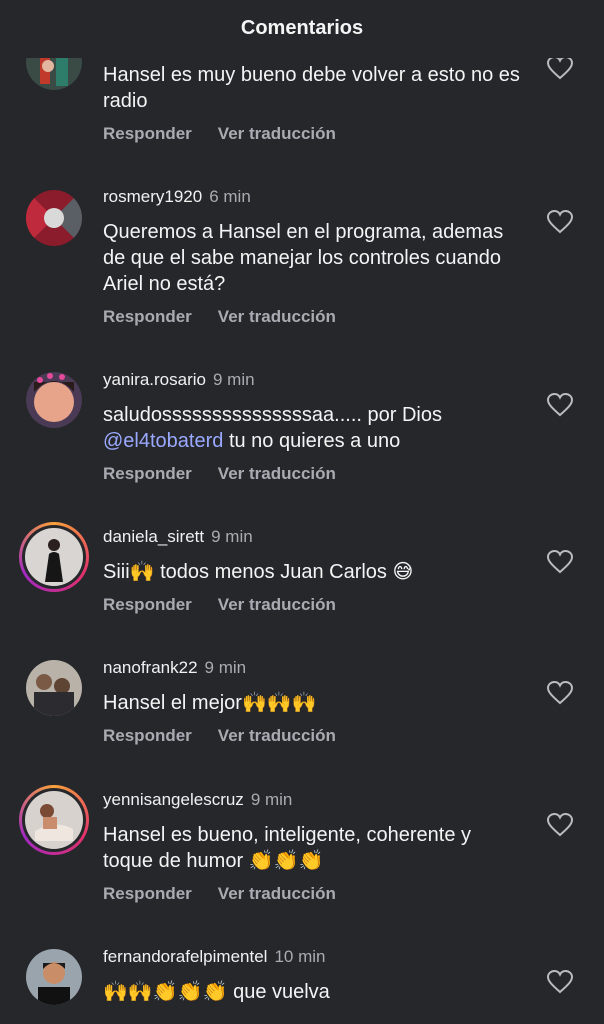 The width and height of the screenshot is (604, 1024). Describe the element at coordinates (210, 703) in the screenshot. I see `comment-text: Hansel el mejor🙌🙌🙌` at that location.